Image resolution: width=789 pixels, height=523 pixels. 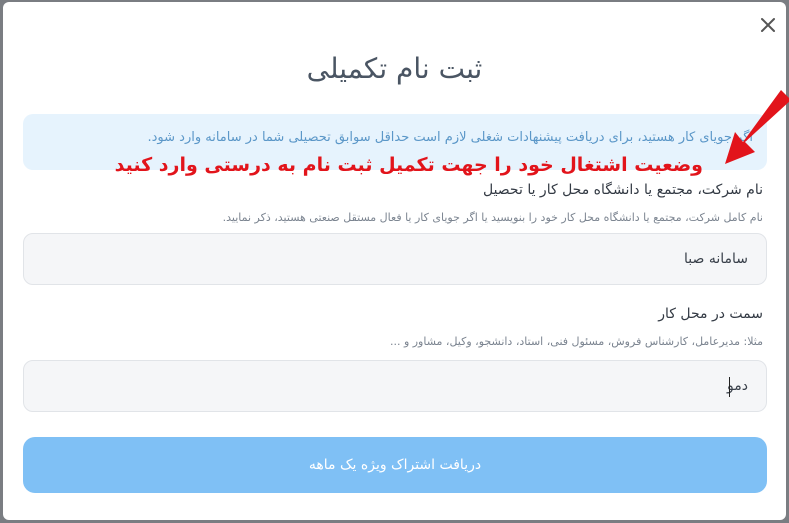 I want to click on close-icon, so click(x=768, y=25).